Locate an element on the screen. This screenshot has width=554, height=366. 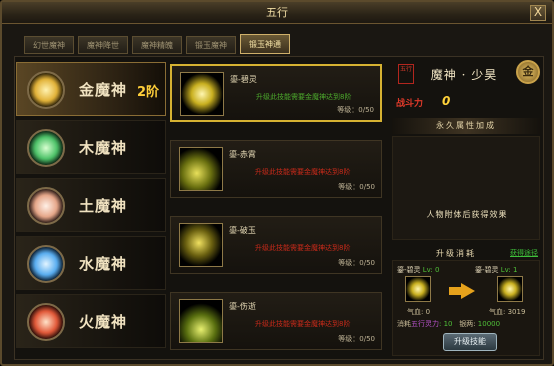
cost-prefix: 消耗 is located at coordinates (404, 324).